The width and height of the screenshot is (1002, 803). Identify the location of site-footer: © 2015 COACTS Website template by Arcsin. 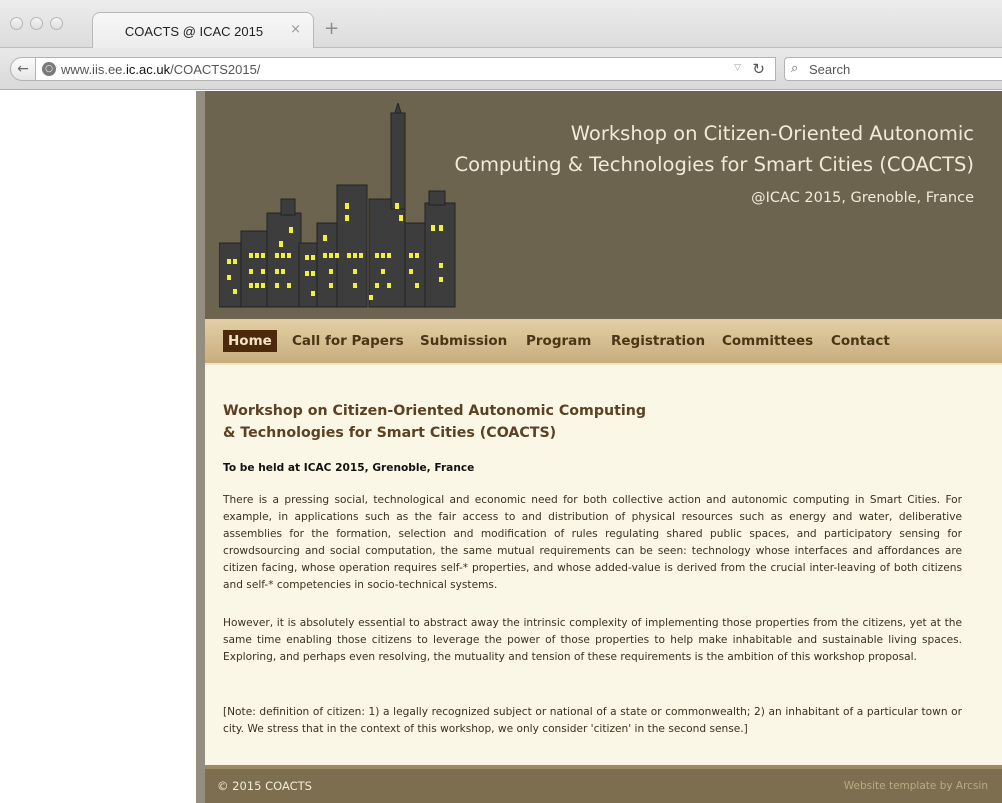
(603, 784).